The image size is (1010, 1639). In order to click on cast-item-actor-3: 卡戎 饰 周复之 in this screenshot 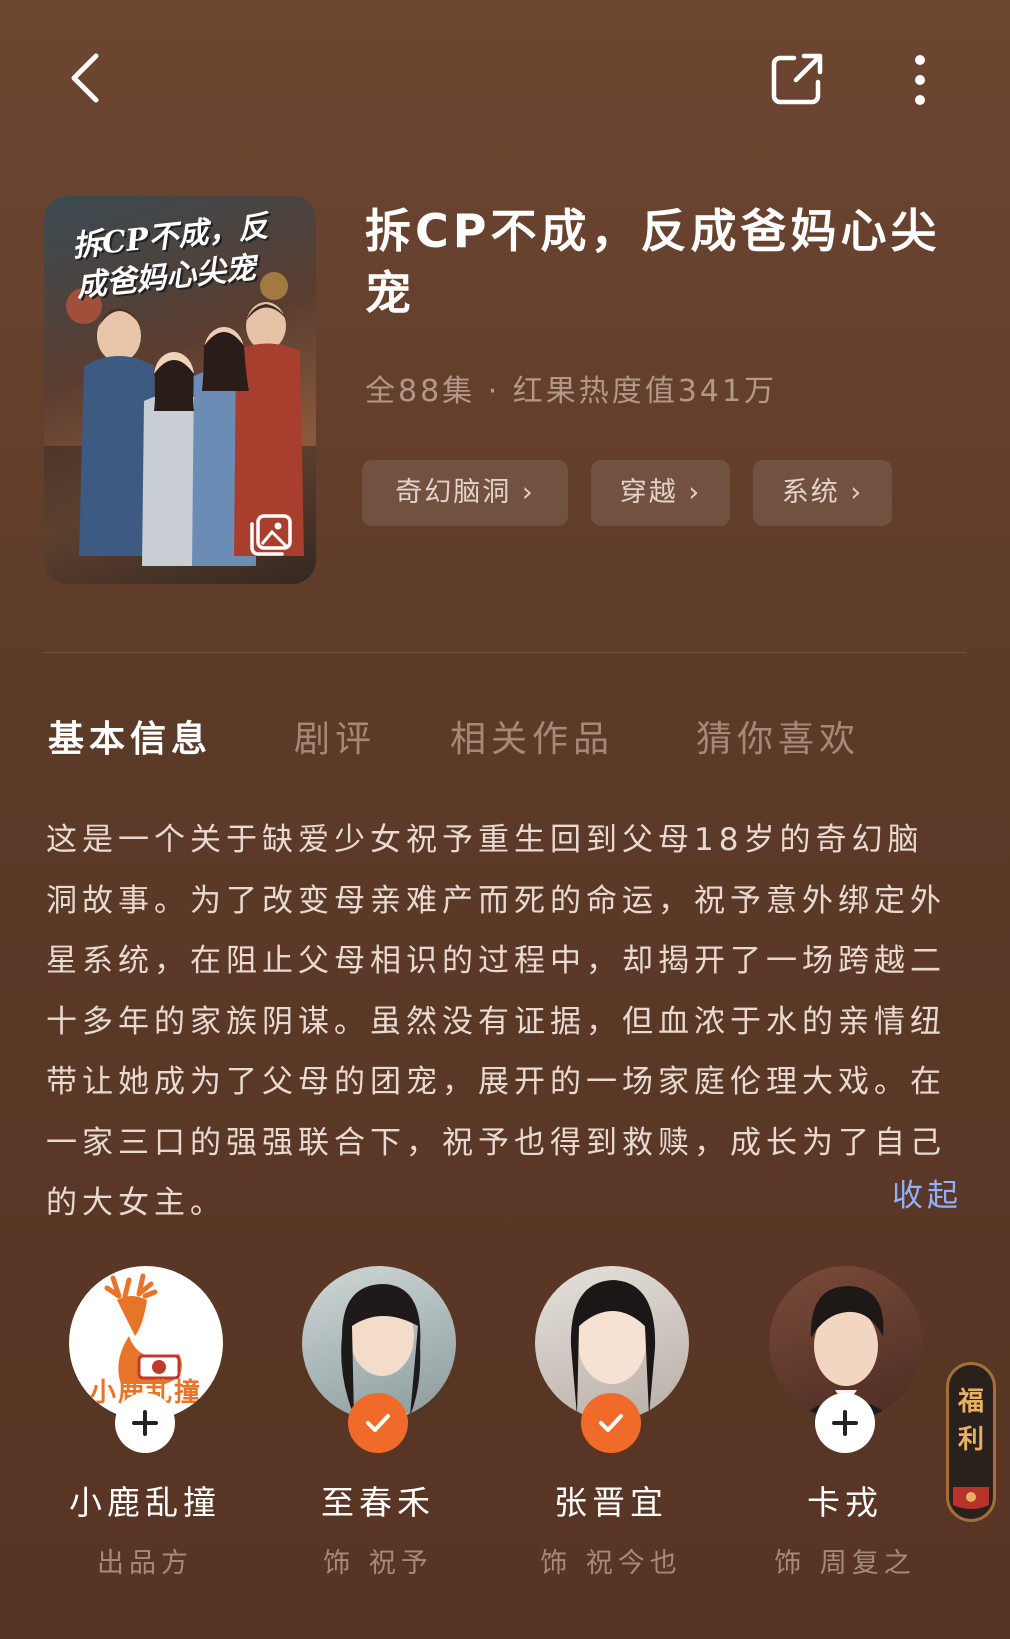, I will do `click(845, 1422)`.